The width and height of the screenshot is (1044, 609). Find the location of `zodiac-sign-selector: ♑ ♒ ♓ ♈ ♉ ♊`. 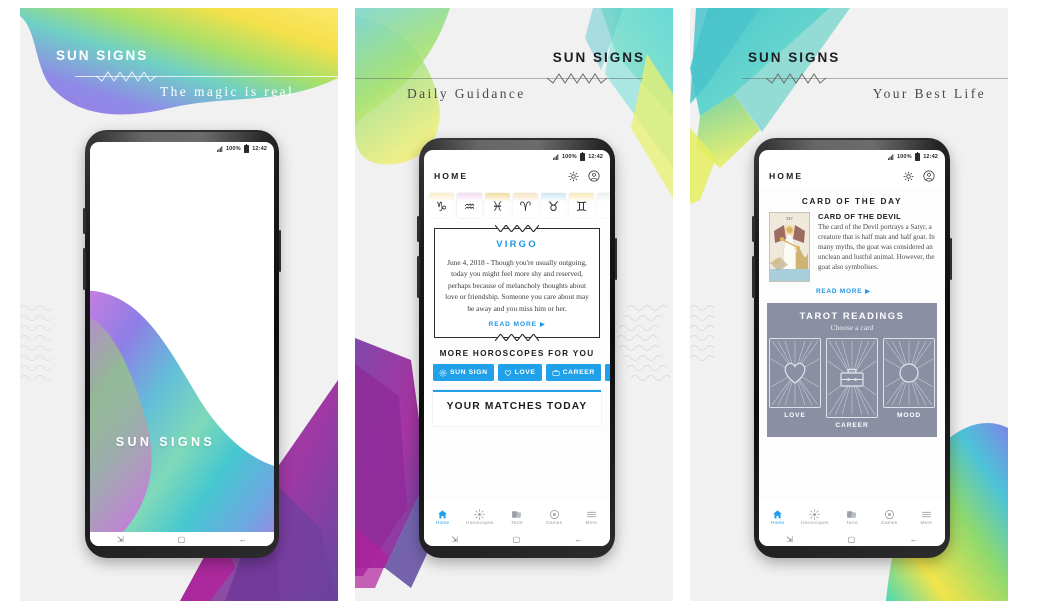

zodiac-sign-selector: ♑ ♒ ♓ ♈ ♉ ♊ is located at coordinates (517, 205).